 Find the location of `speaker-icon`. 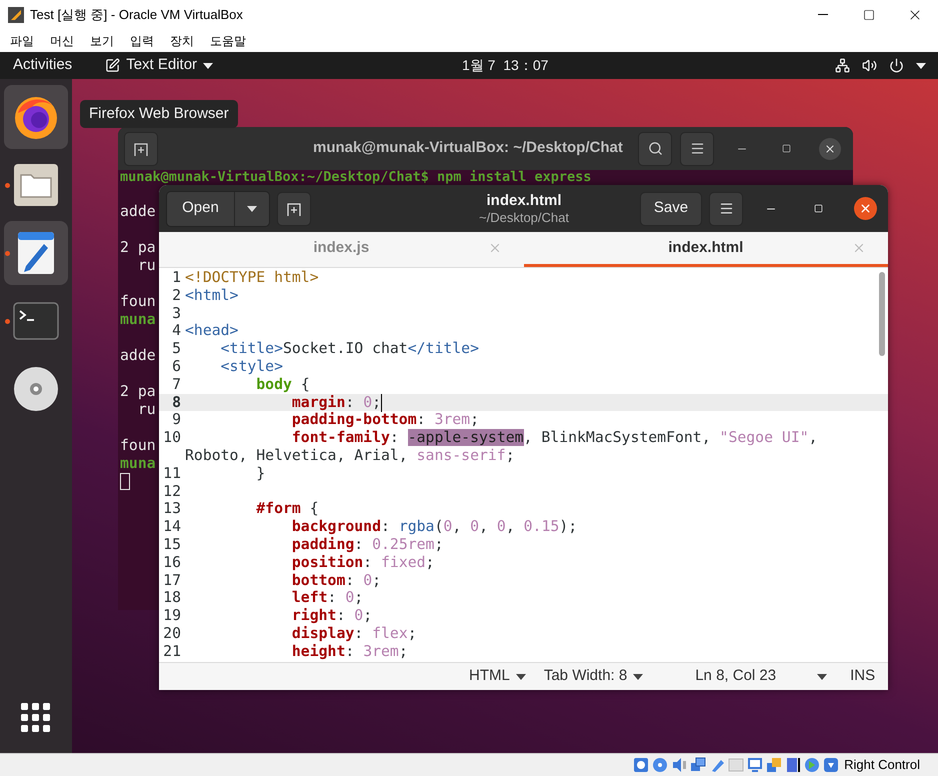

speaker-icon is located at coordinates (679, 765).